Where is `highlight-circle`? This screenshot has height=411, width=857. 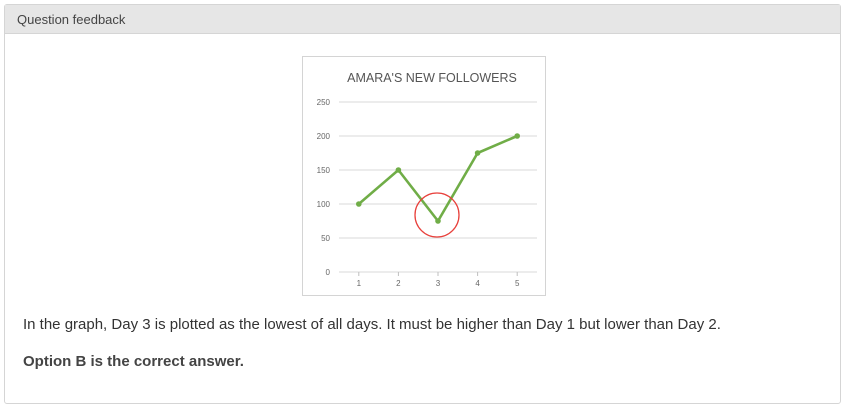
highlight-circle is located at coordinates (437, 215).